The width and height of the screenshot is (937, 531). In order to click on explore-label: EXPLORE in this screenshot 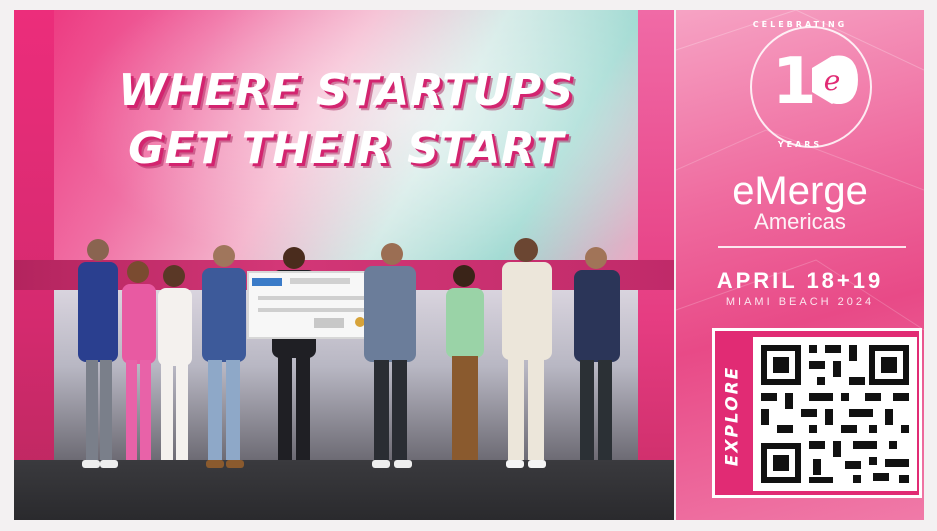, I will do `click(732, 416)`.